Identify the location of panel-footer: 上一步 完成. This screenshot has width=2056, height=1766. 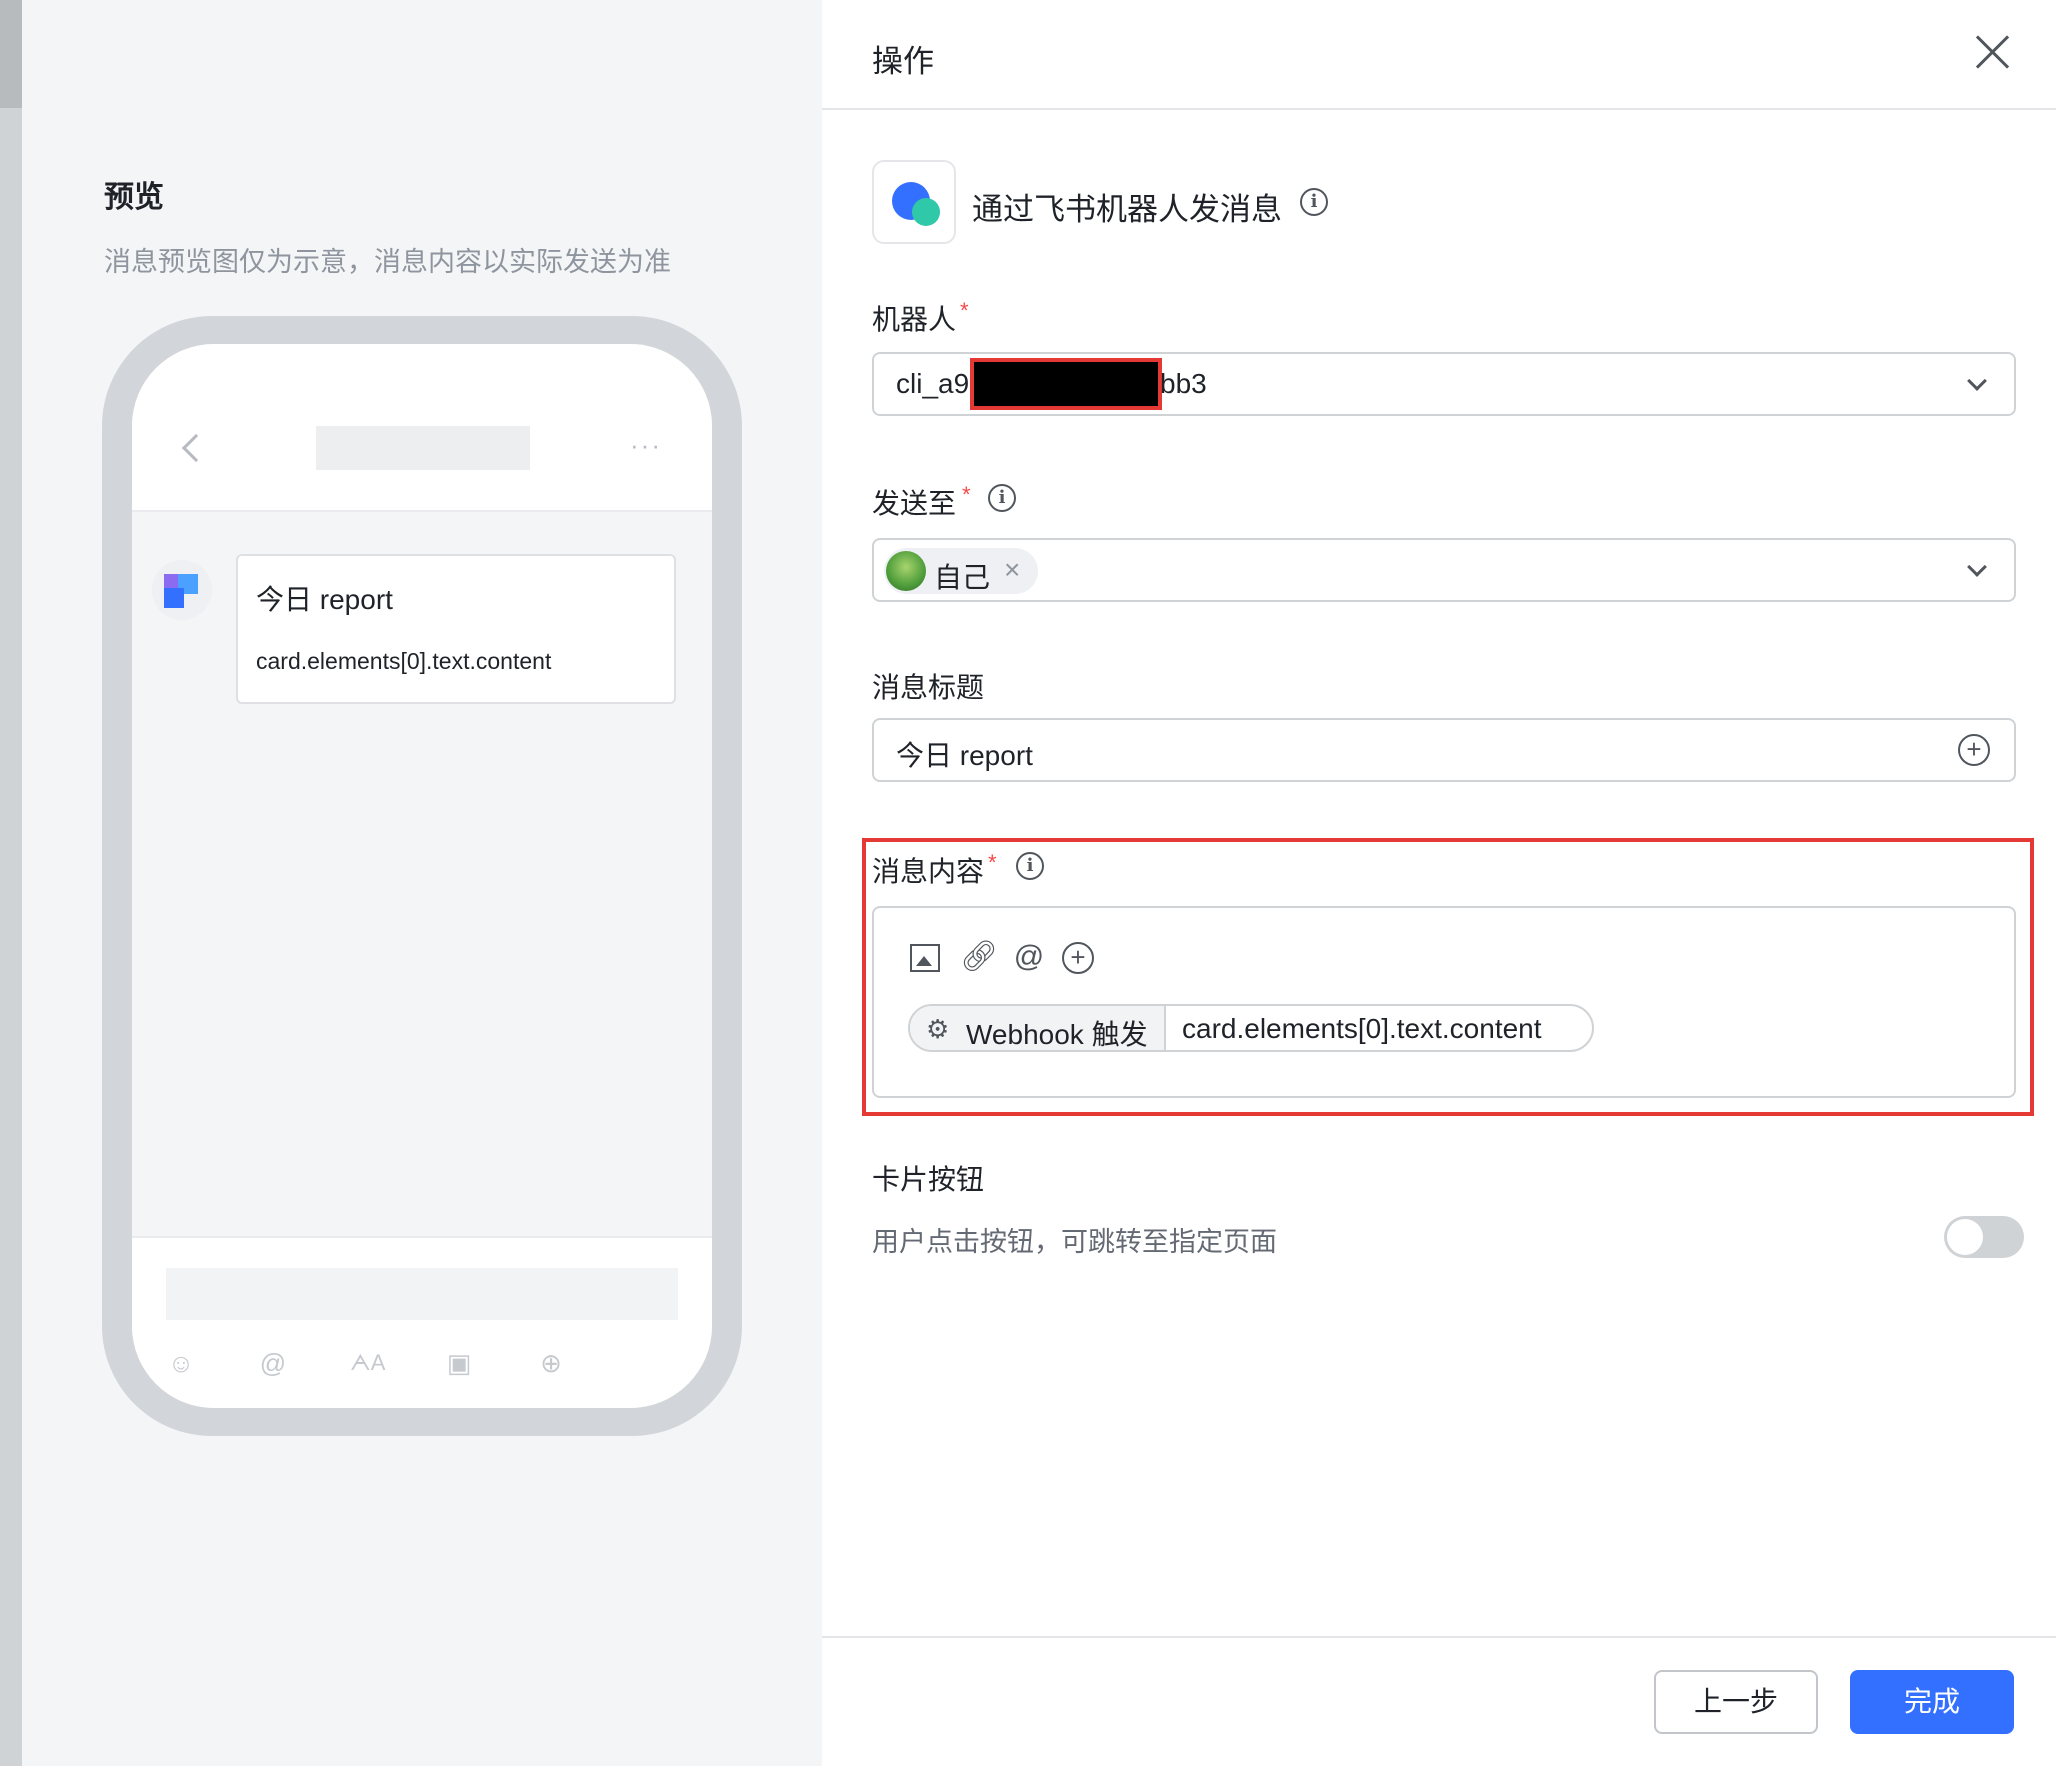
(1439, 1701).